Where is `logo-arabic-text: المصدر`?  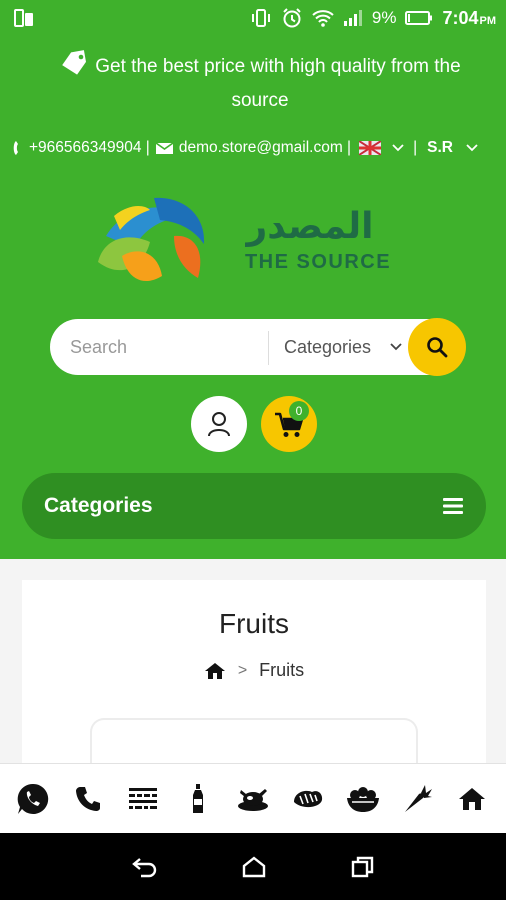 logo-arabic-text: المصدر is located at coordinates (309, 226).